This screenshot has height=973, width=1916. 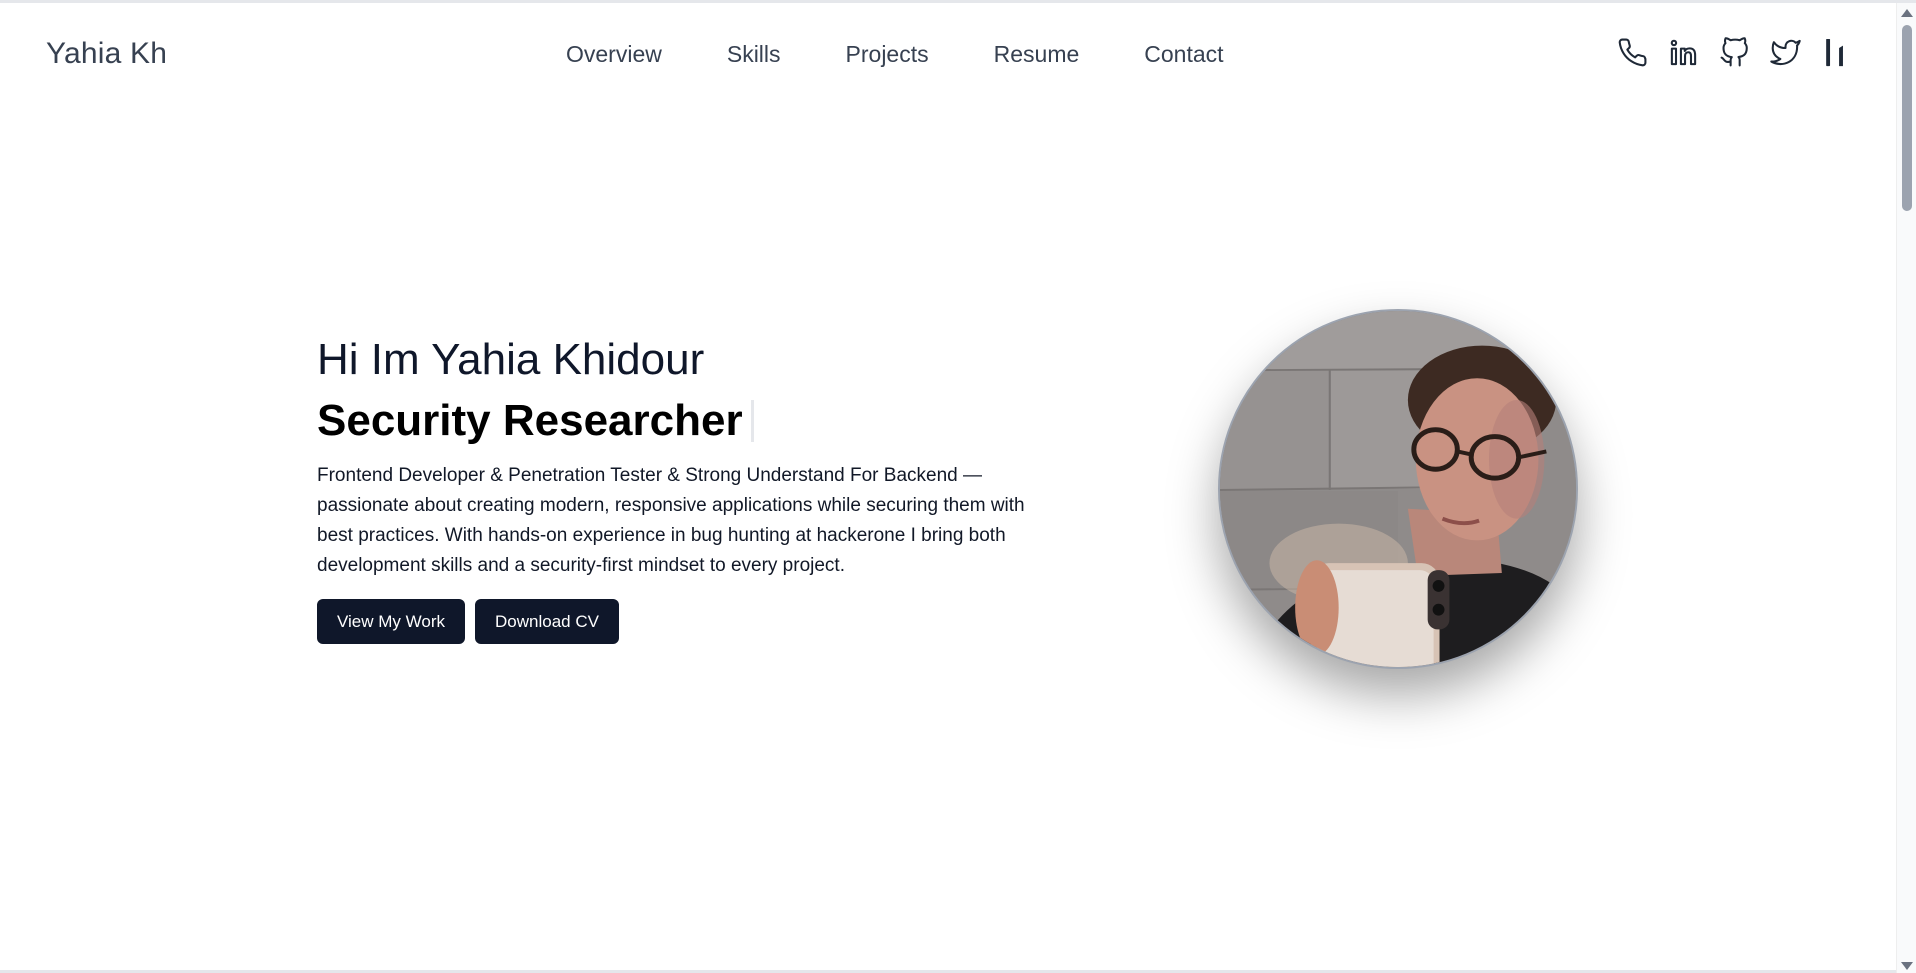 I want to click on scroll-thumb, so click(x=1907, y=118).